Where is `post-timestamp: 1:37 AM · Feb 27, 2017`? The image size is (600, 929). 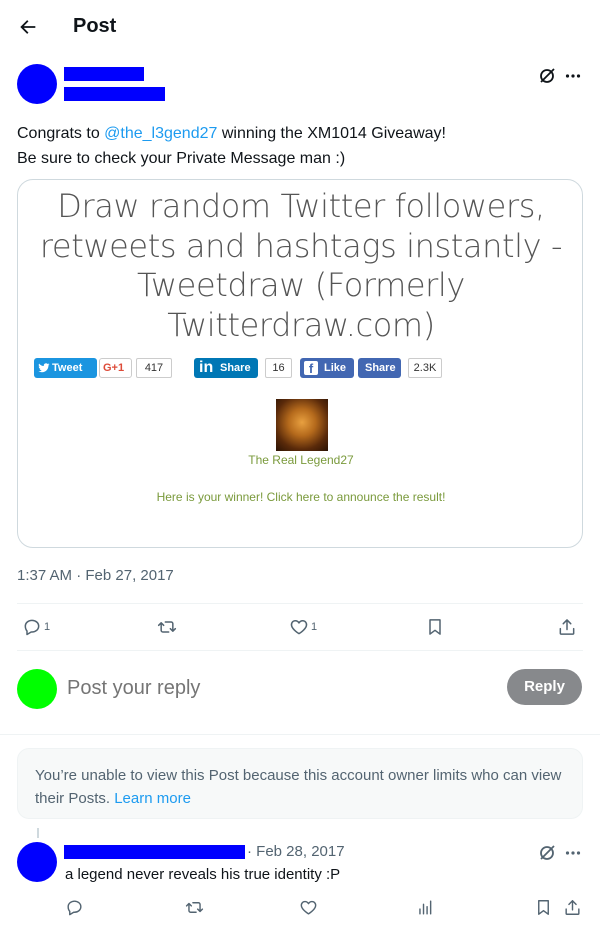
post-timestamp: 1:37 AM · Feb 27, 2017 is located at coordinates (95, 575).